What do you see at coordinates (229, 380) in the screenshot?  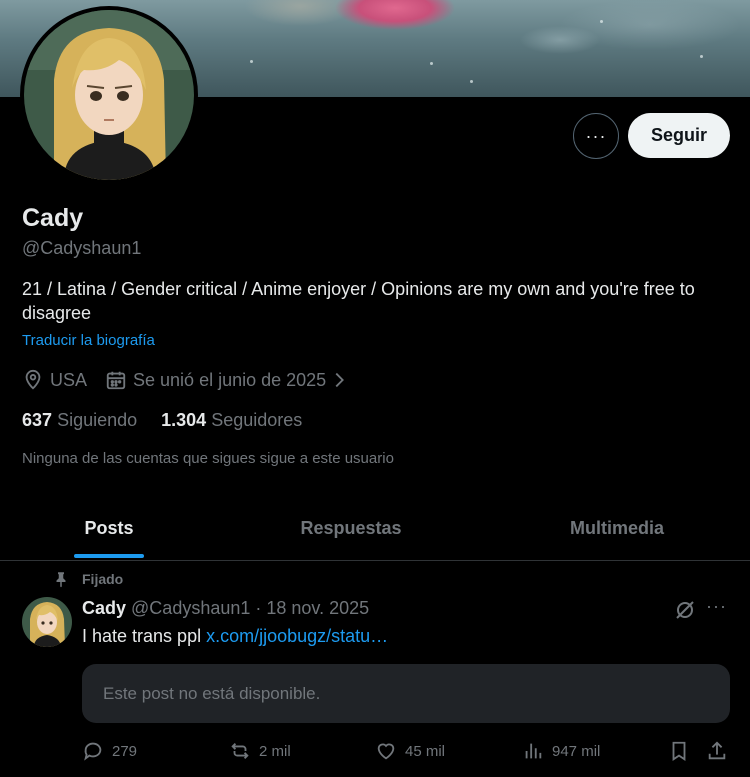 I see `profile-joined: Se unió el junio de 2025` at bounding box center [229, 380].